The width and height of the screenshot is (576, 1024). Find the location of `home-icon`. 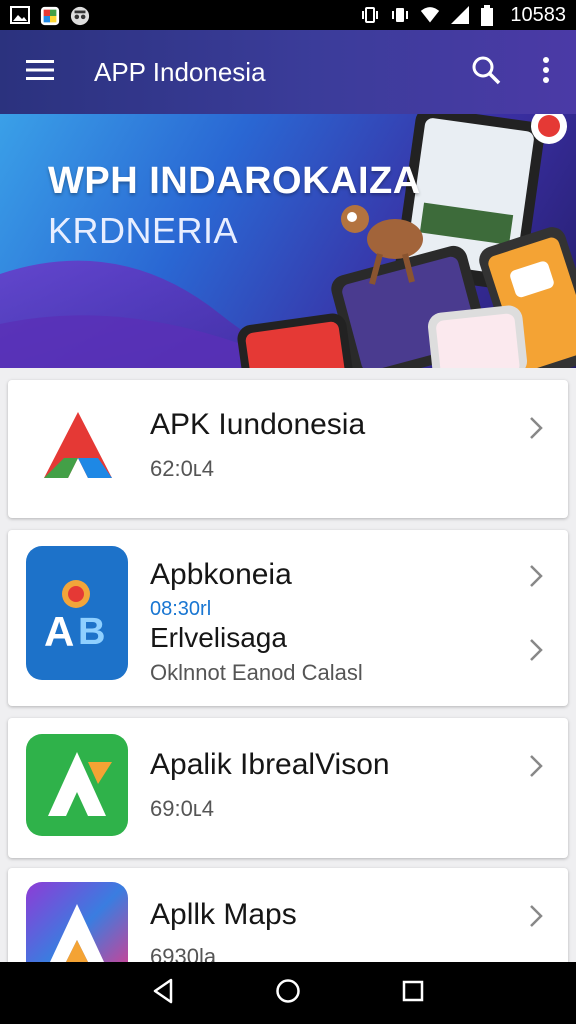

home-icon is located at coordinates (288, 993).